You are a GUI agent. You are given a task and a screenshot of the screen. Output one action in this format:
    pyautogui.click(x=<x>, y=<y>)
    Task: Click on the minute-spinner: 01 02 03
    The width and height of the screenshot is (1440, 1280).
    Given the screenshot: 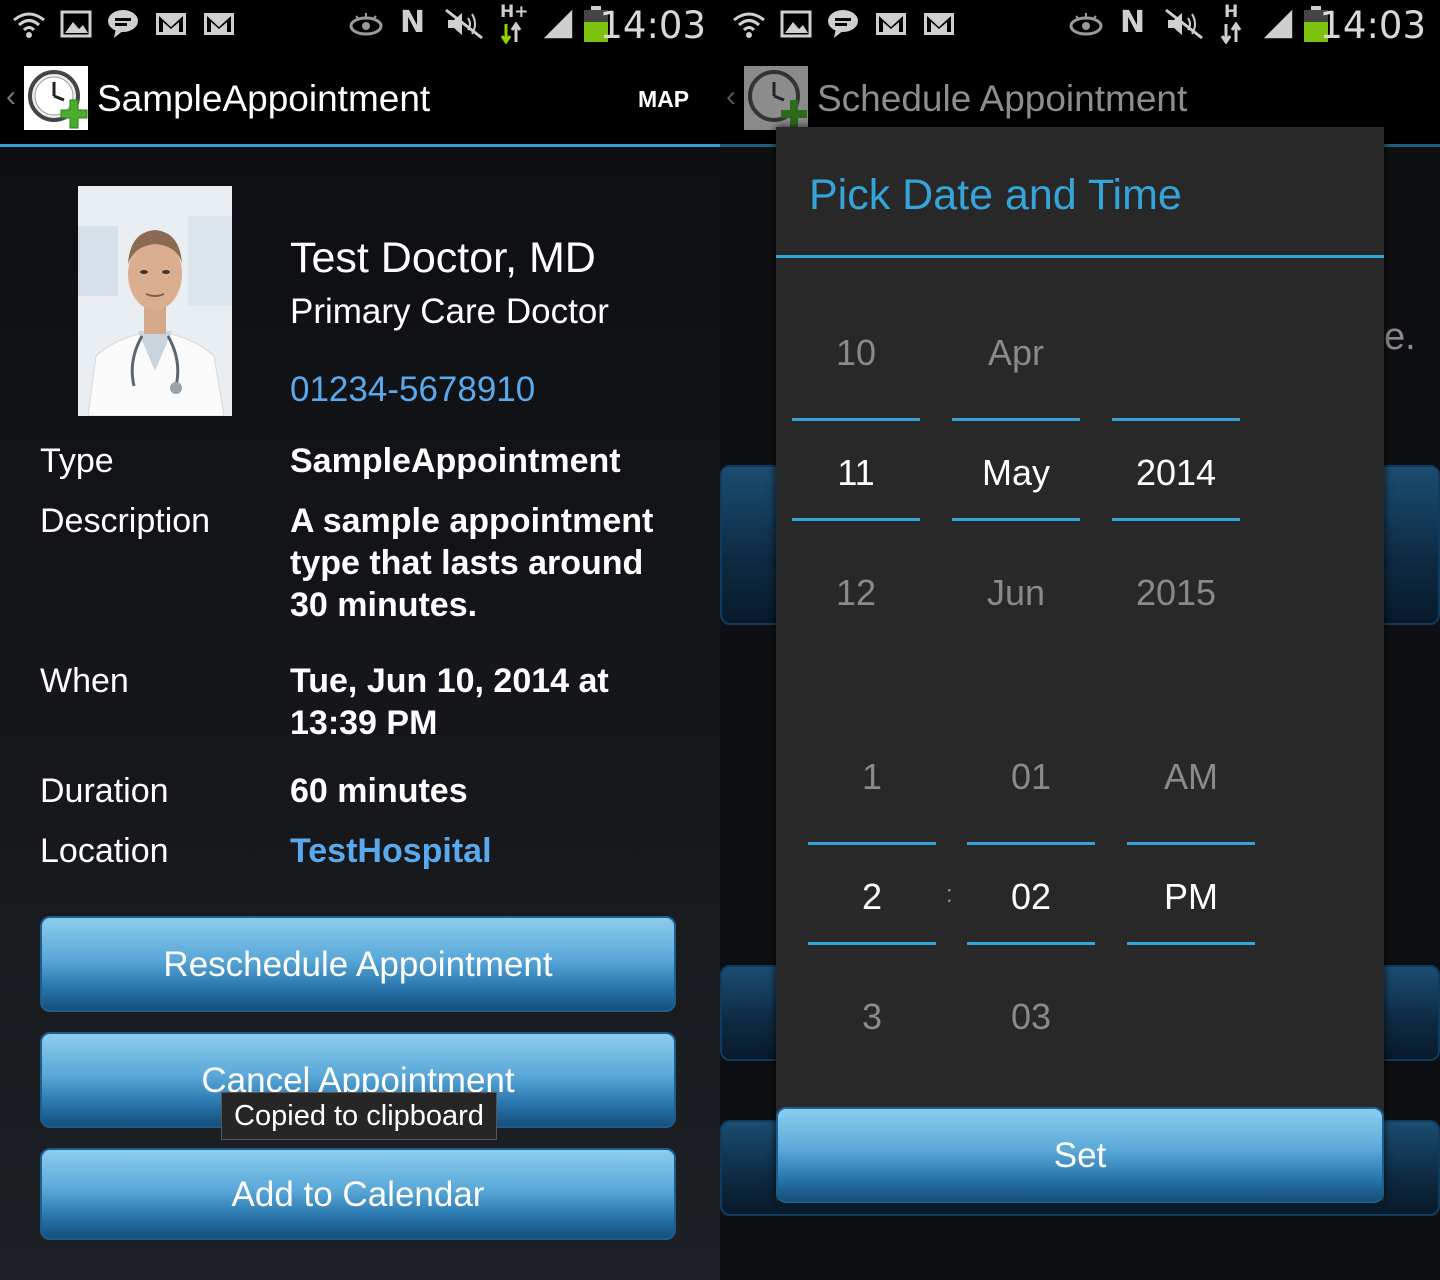 What is the action you would take?
    pyautogui.click(x=1031, y=882)
    